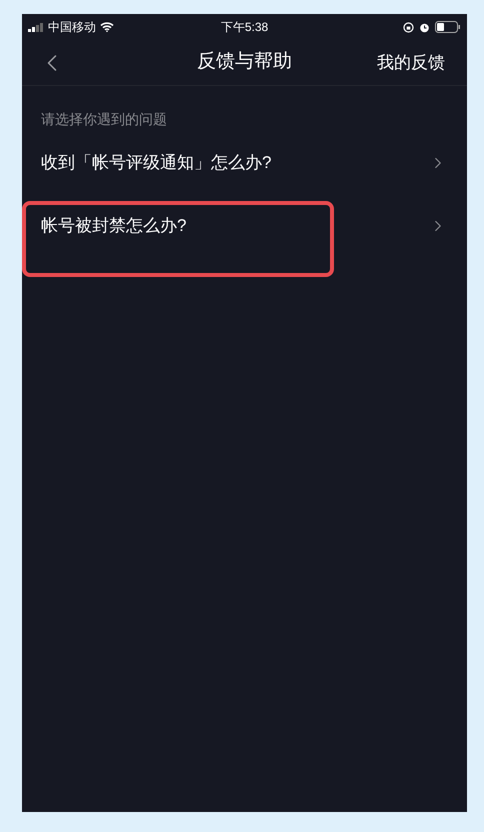 This screenshot has height=832, width=484. Describe the element at coordinates (244, 225) in the screenshot. I see `help-item: 帐号被封禁怎么办?` at that location.